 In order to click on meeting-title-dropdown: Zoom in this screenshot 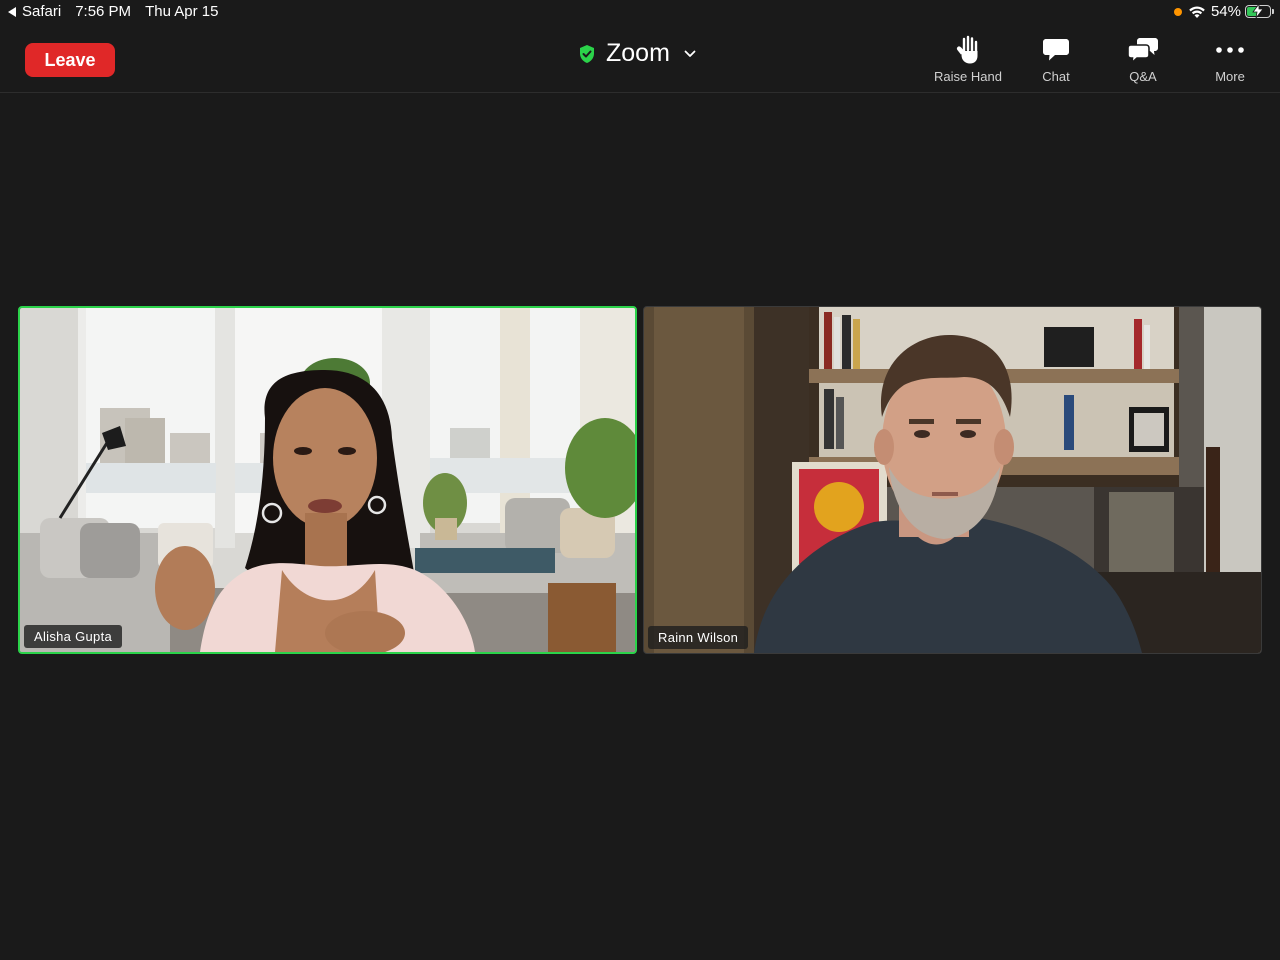, I will do `click(637, 53)`.